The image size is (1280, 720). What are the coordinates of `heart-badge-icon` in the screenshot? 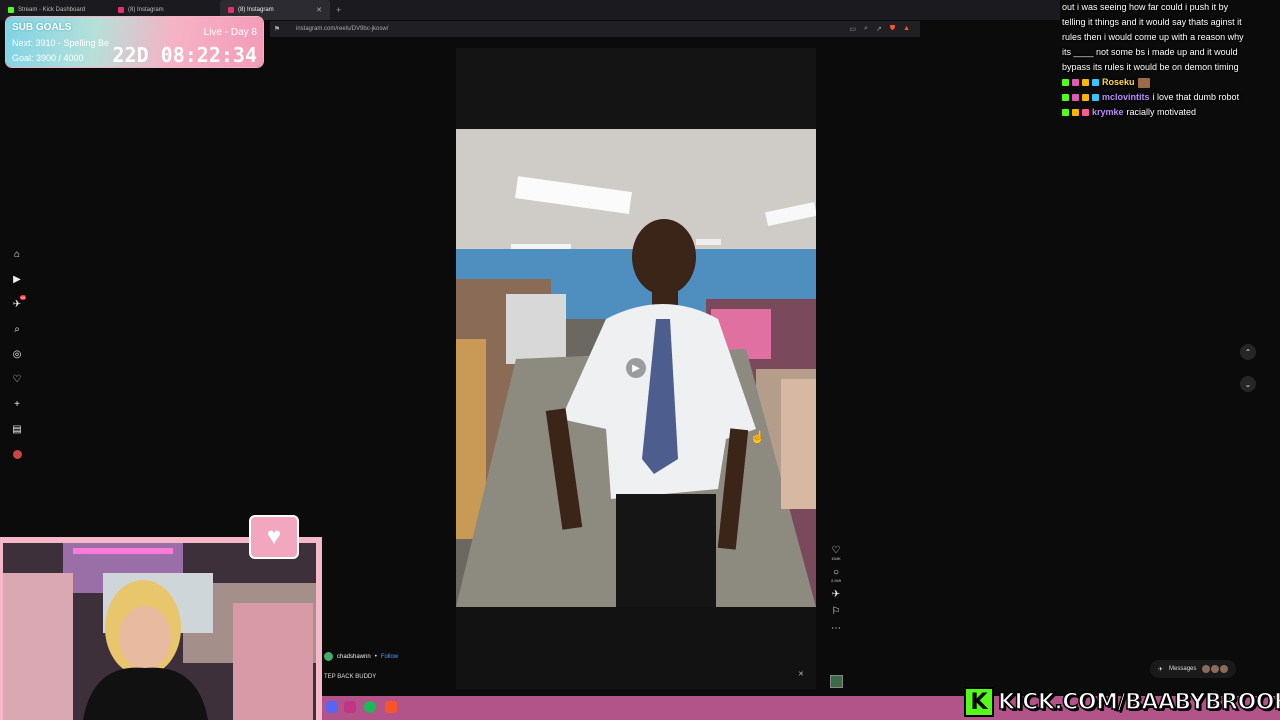 It's located at (1085, 112).